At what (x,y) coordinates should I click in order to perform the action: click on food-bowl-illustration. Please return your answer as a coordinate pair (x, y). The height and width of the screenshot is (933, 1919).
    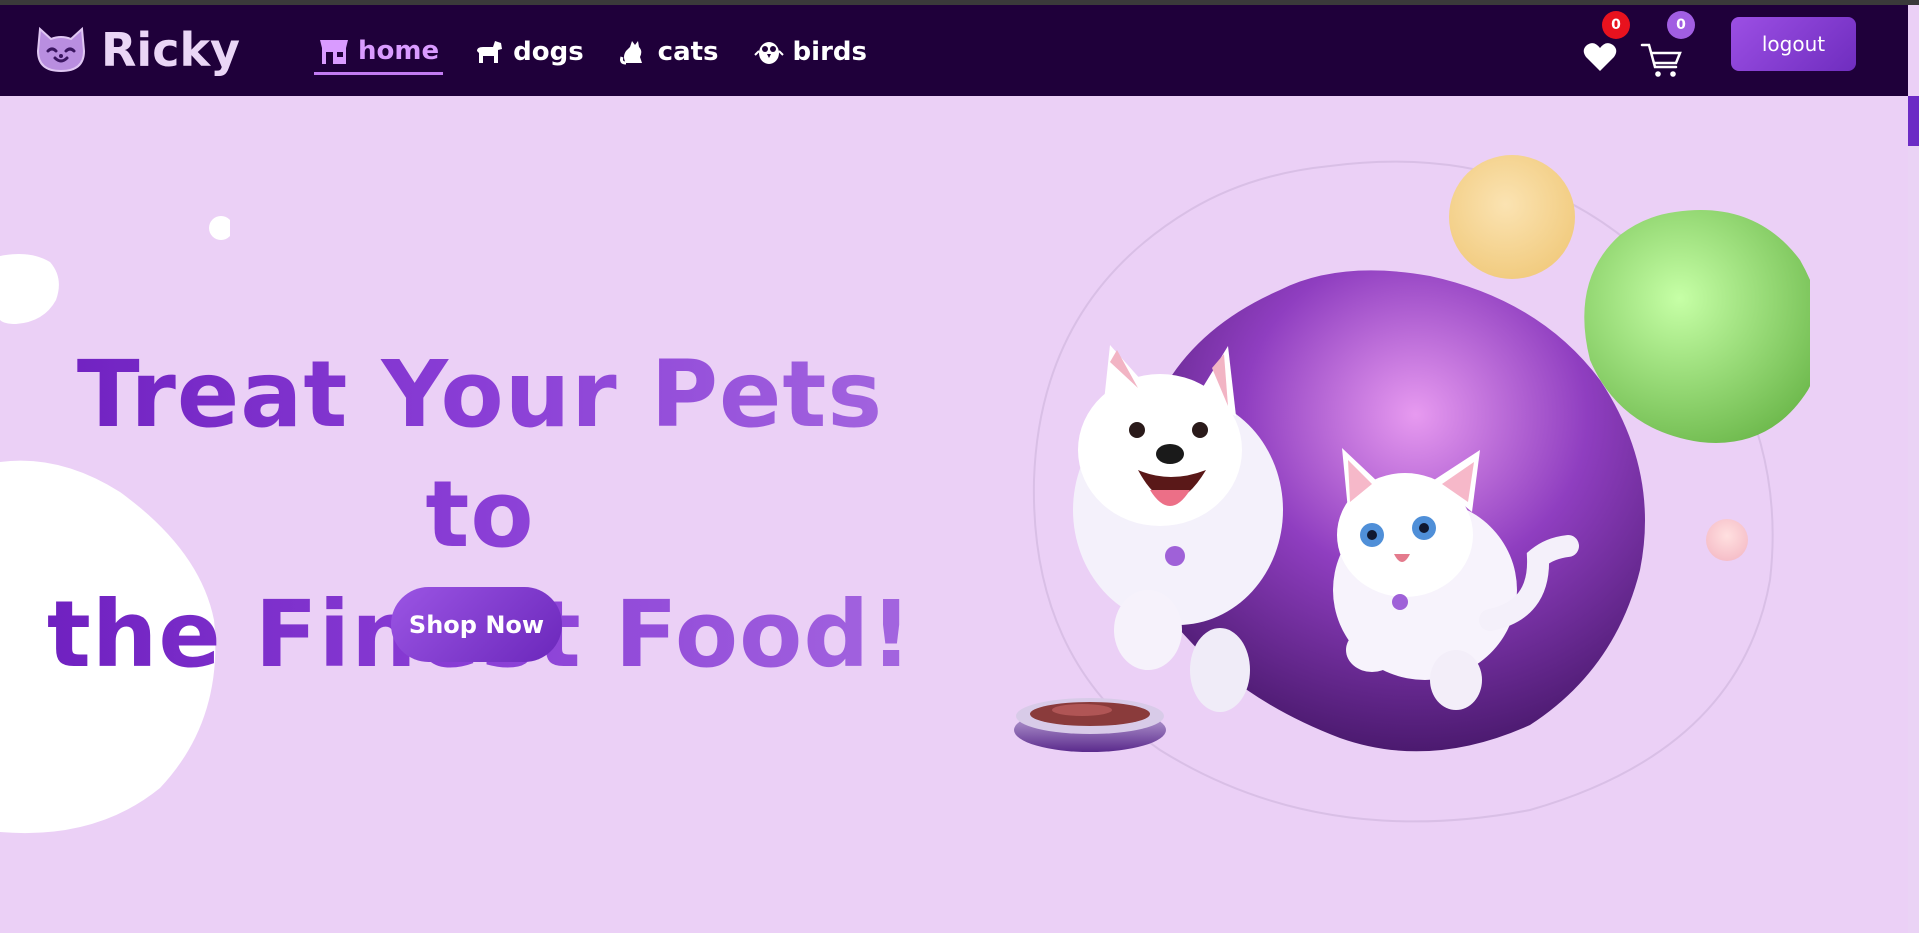
    Looking at the image, I should click on (1090, 725).